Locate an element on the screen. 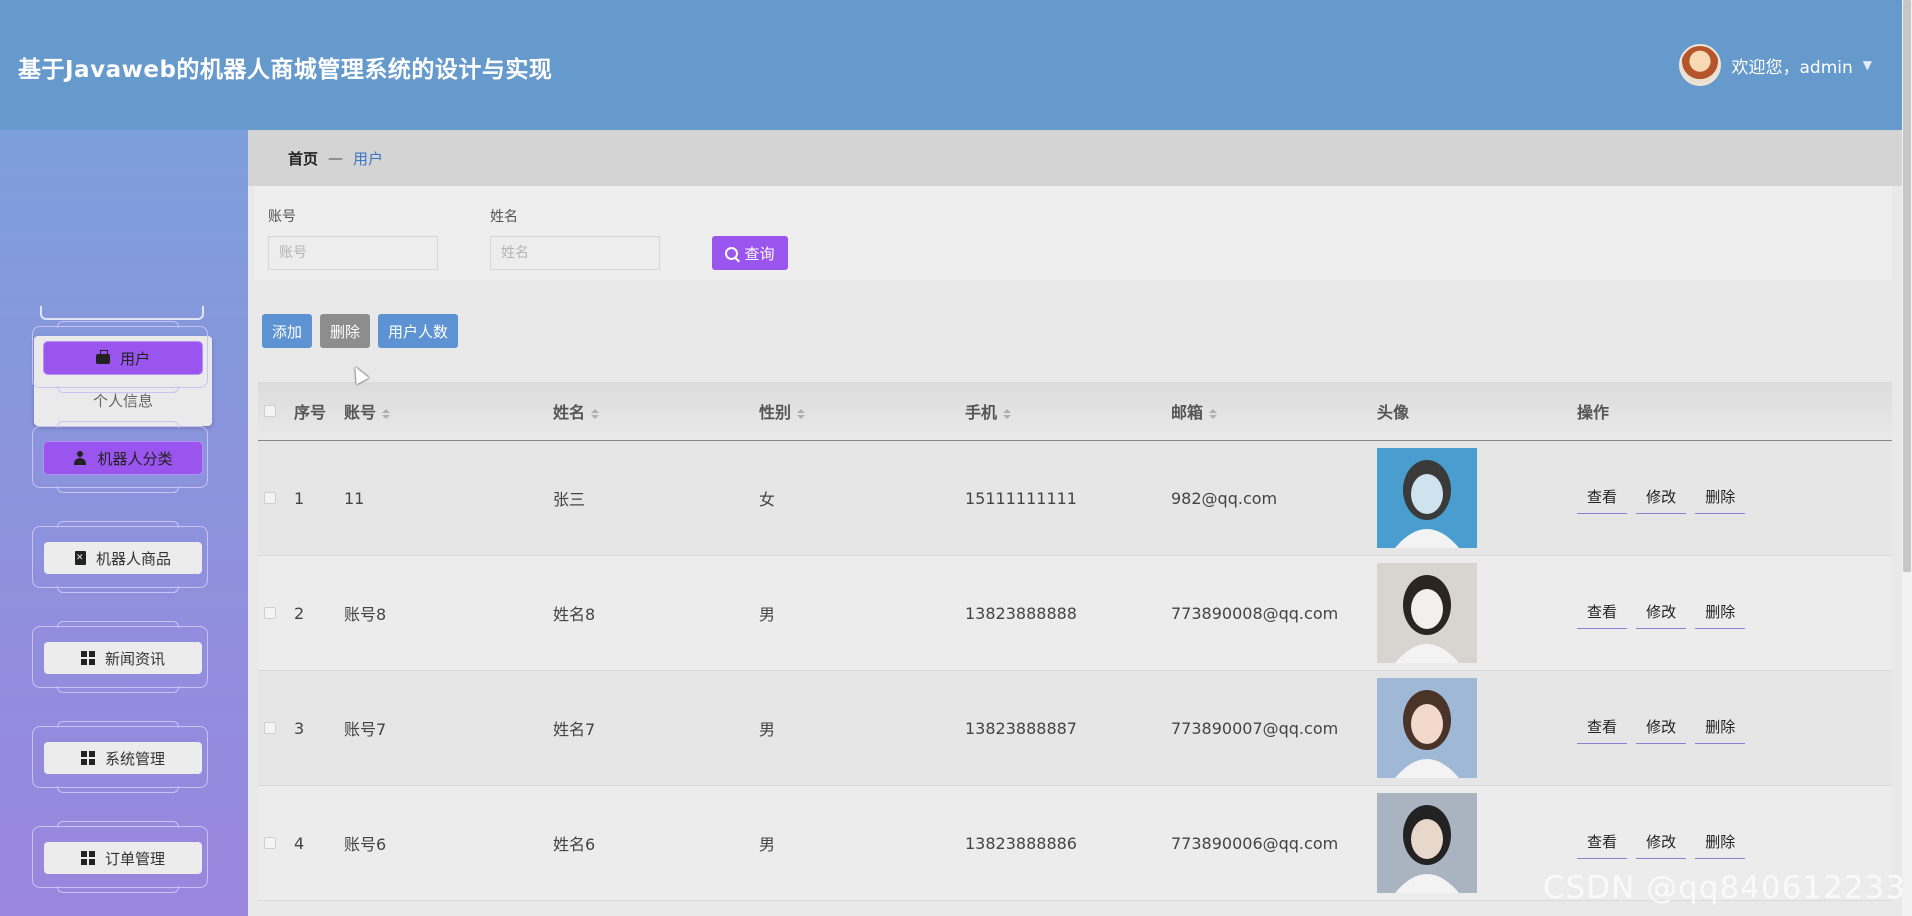 The width and height of the screenshot is (1912, 916). cell-phone: 15111111111 is located at coordinates (1021, 498).